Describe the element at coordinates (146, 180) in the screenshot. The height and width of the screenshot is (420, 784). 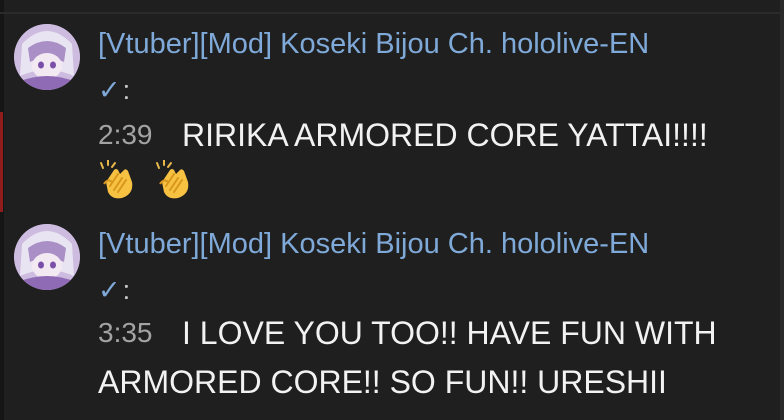
I see `emoji-row` at that location.